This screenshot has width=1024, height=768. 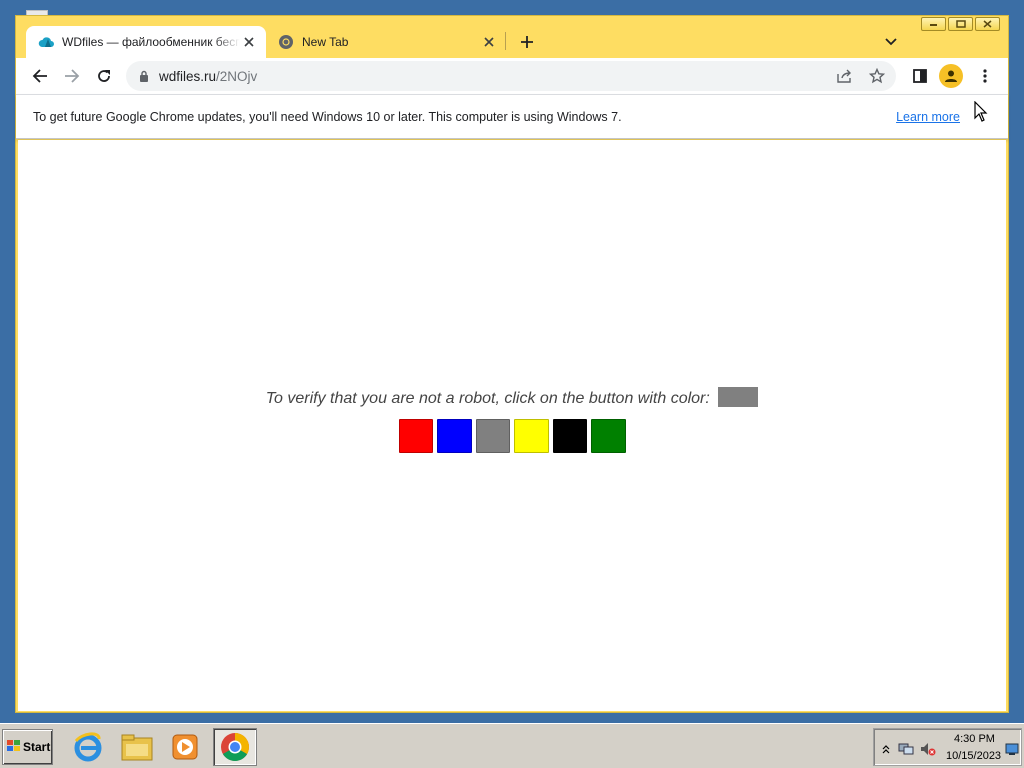 I want to click on reload-button, so click(x=104, y=76).